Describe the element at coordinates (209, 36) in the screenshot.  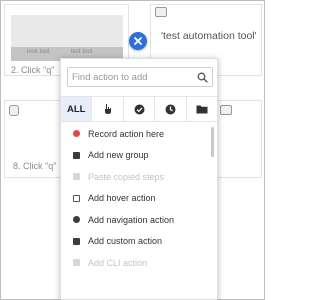
I see `cli-command-text: 'test automation tool'` at that location.